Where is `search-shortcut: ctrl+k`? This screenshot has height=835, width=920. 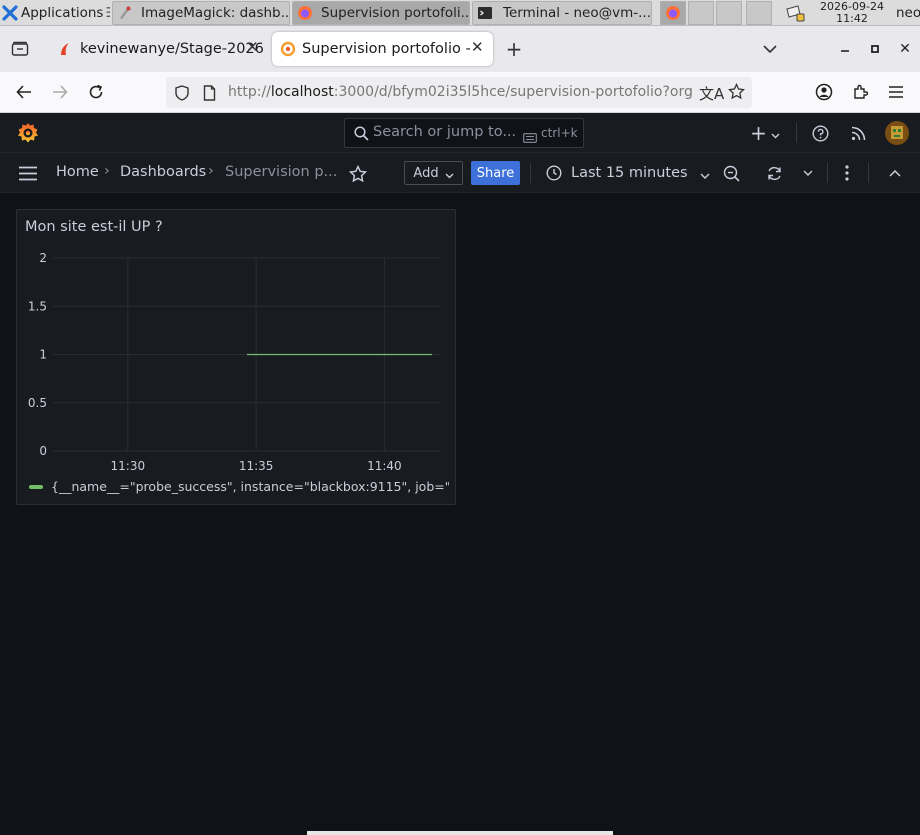
search-shortcut: ctrl+k is located at coordinates (559, 133).